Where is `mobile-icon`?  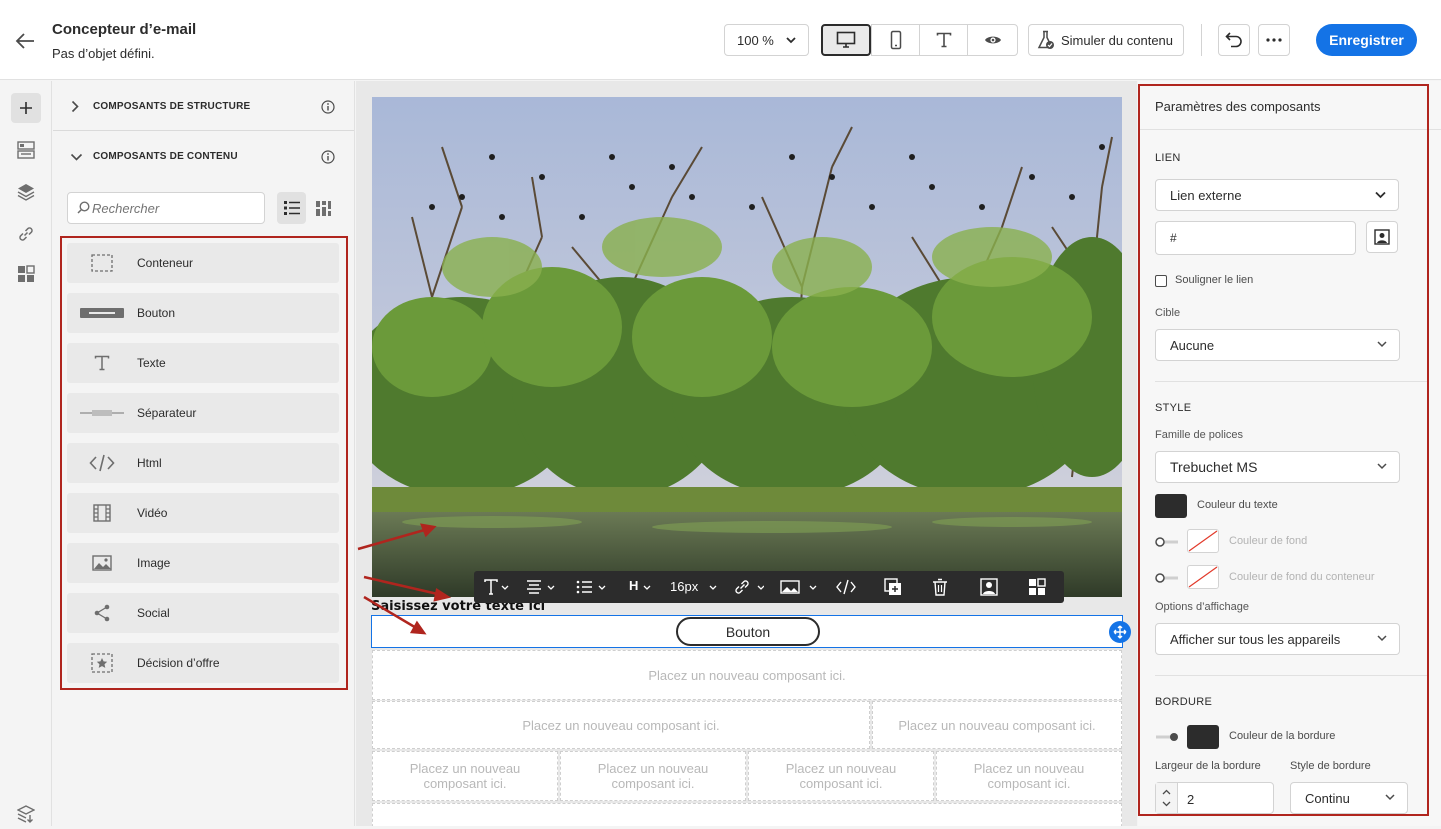
mobile-icon is located at coordinates (896, 40).